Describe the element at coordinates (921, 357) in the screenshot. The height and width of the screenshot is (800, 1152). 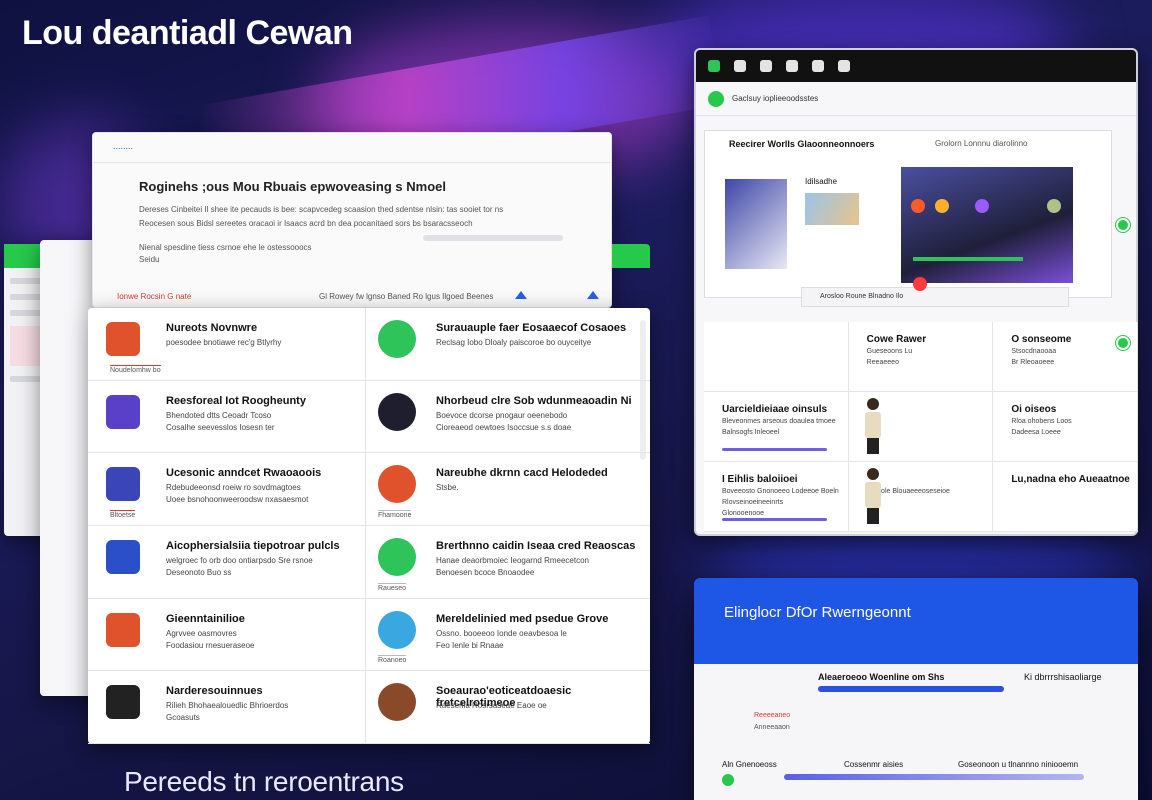
I see `grid-cell: Cowe Rawer Gueseoons Lu Reeaeeeo` at that location.